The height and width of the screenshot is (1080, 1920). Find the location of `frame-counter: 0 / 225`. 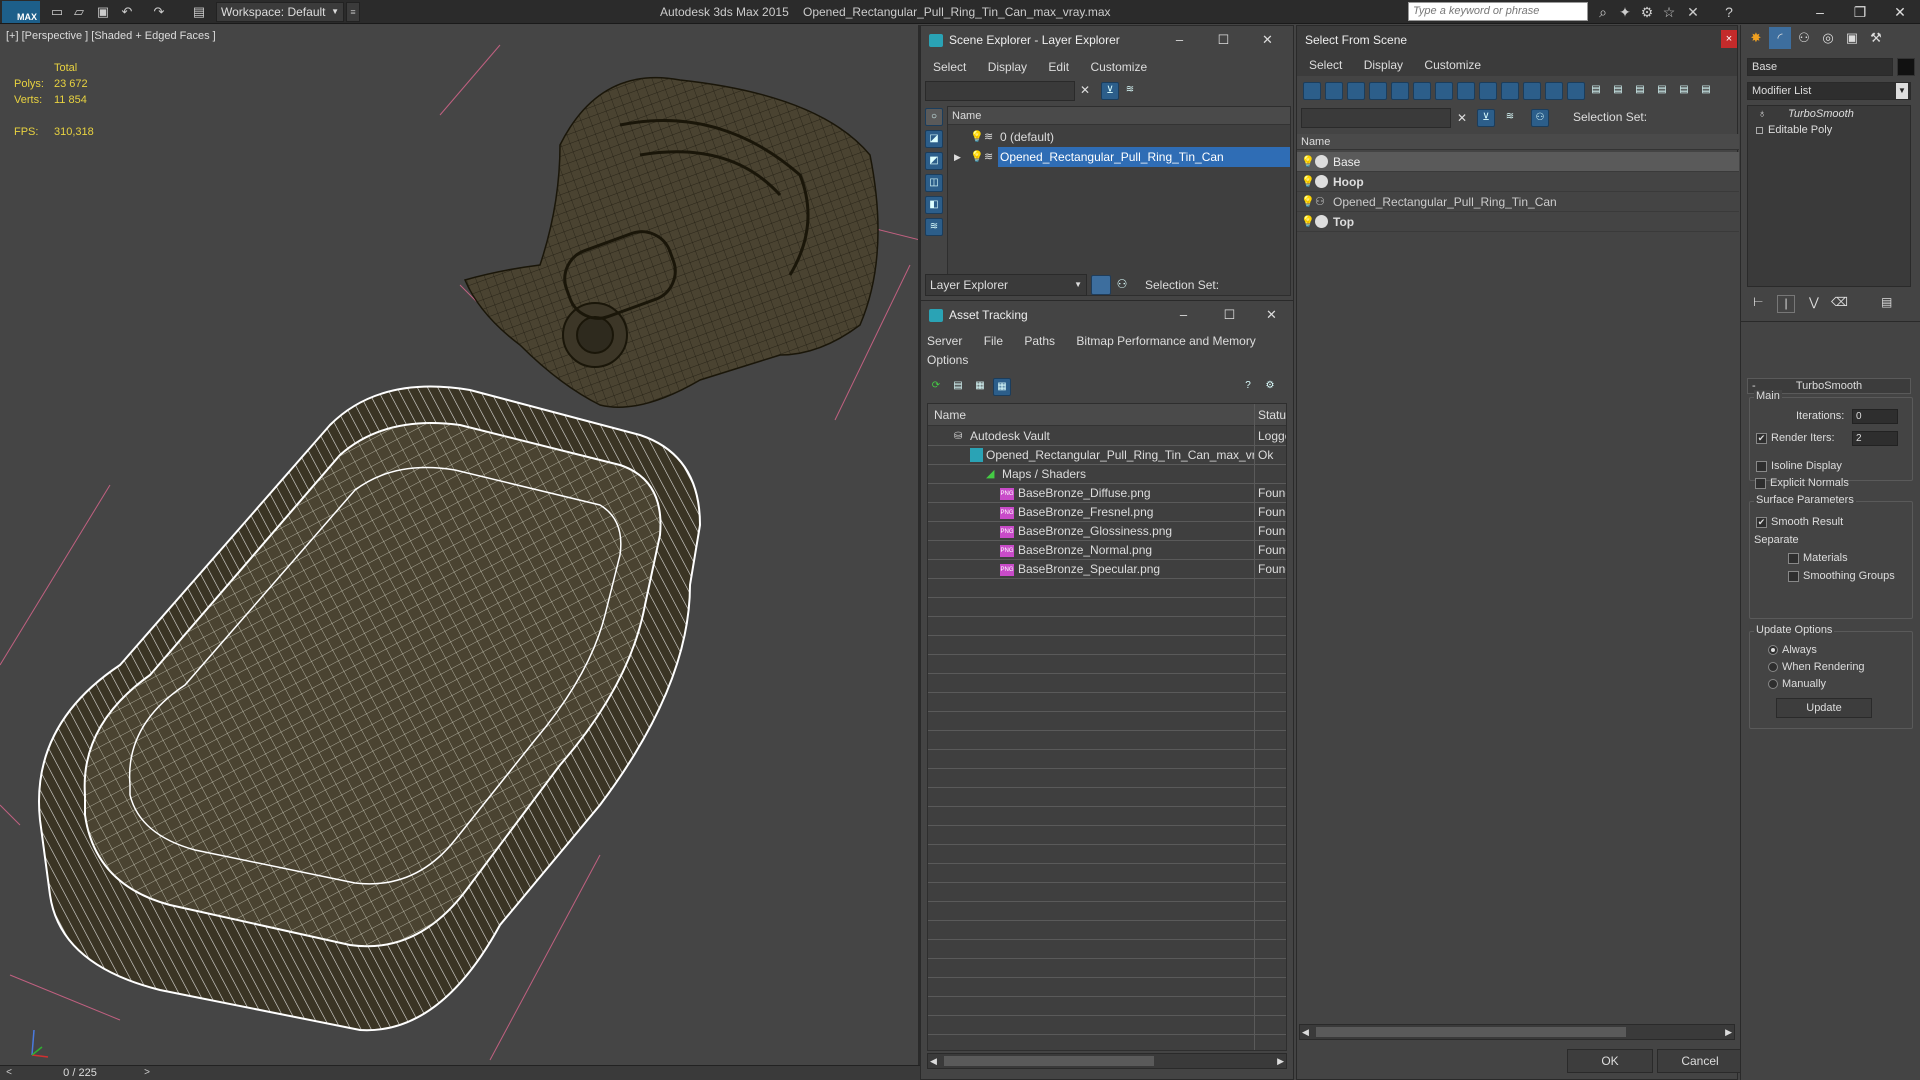

frame-counter: 0 / 225 is located at coordinates (80, 1073).